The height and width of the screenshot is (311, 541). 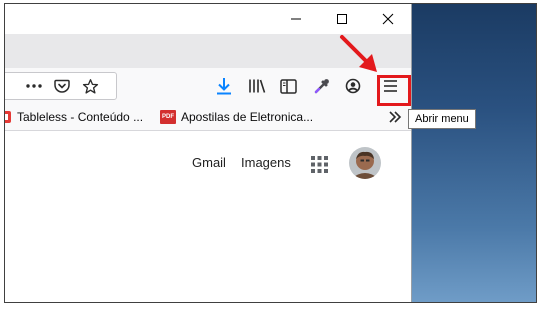 I want to click on url-bar, so click(x=61, y=86).